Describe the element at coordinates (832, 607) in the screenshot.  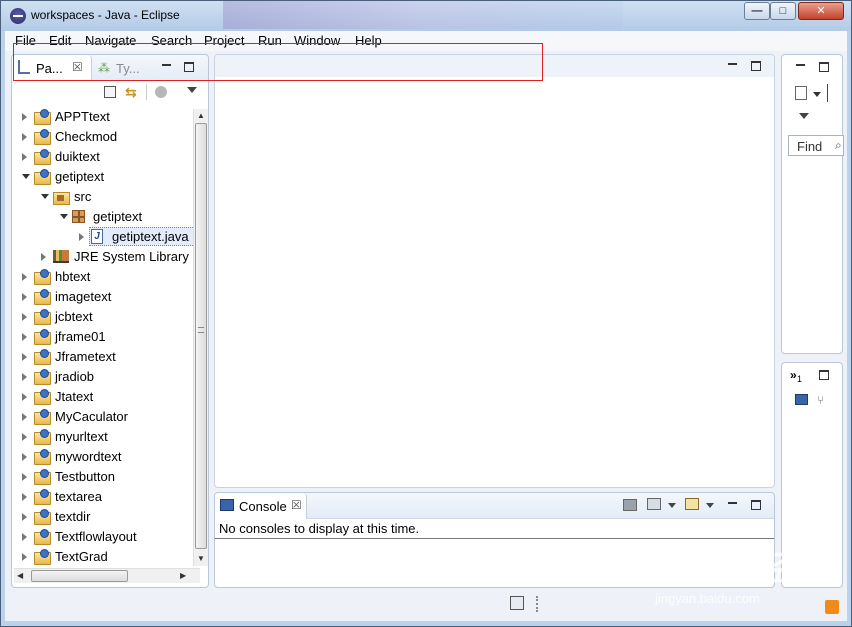
I see `rss-icon` at that location.